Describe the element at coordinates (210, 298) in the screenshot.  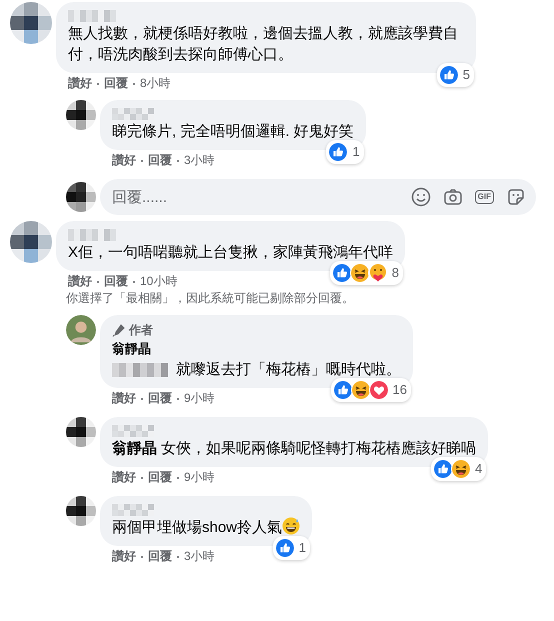
I see `notice-text: 你選擇了「最相關」，因此系統可能已剔除部分回覆。` at that location.